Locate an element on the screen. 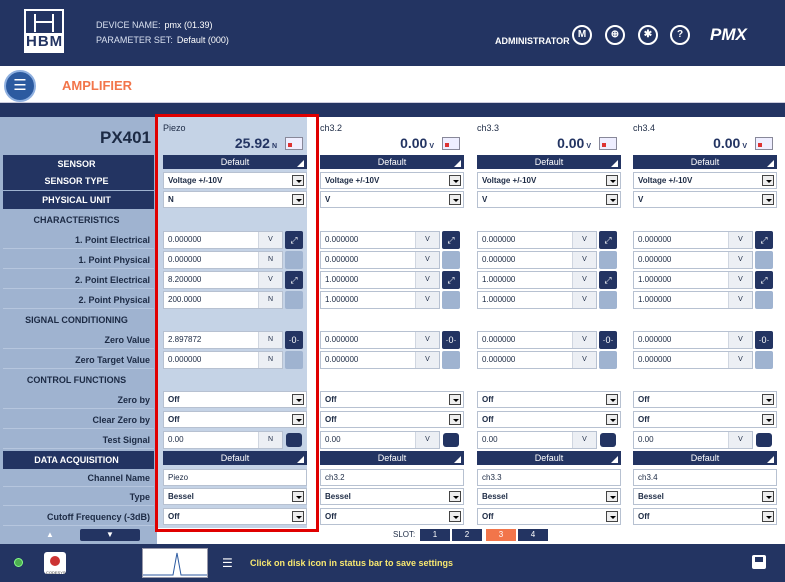  settings-icon: ✱ is located at coordinates (648, 35).